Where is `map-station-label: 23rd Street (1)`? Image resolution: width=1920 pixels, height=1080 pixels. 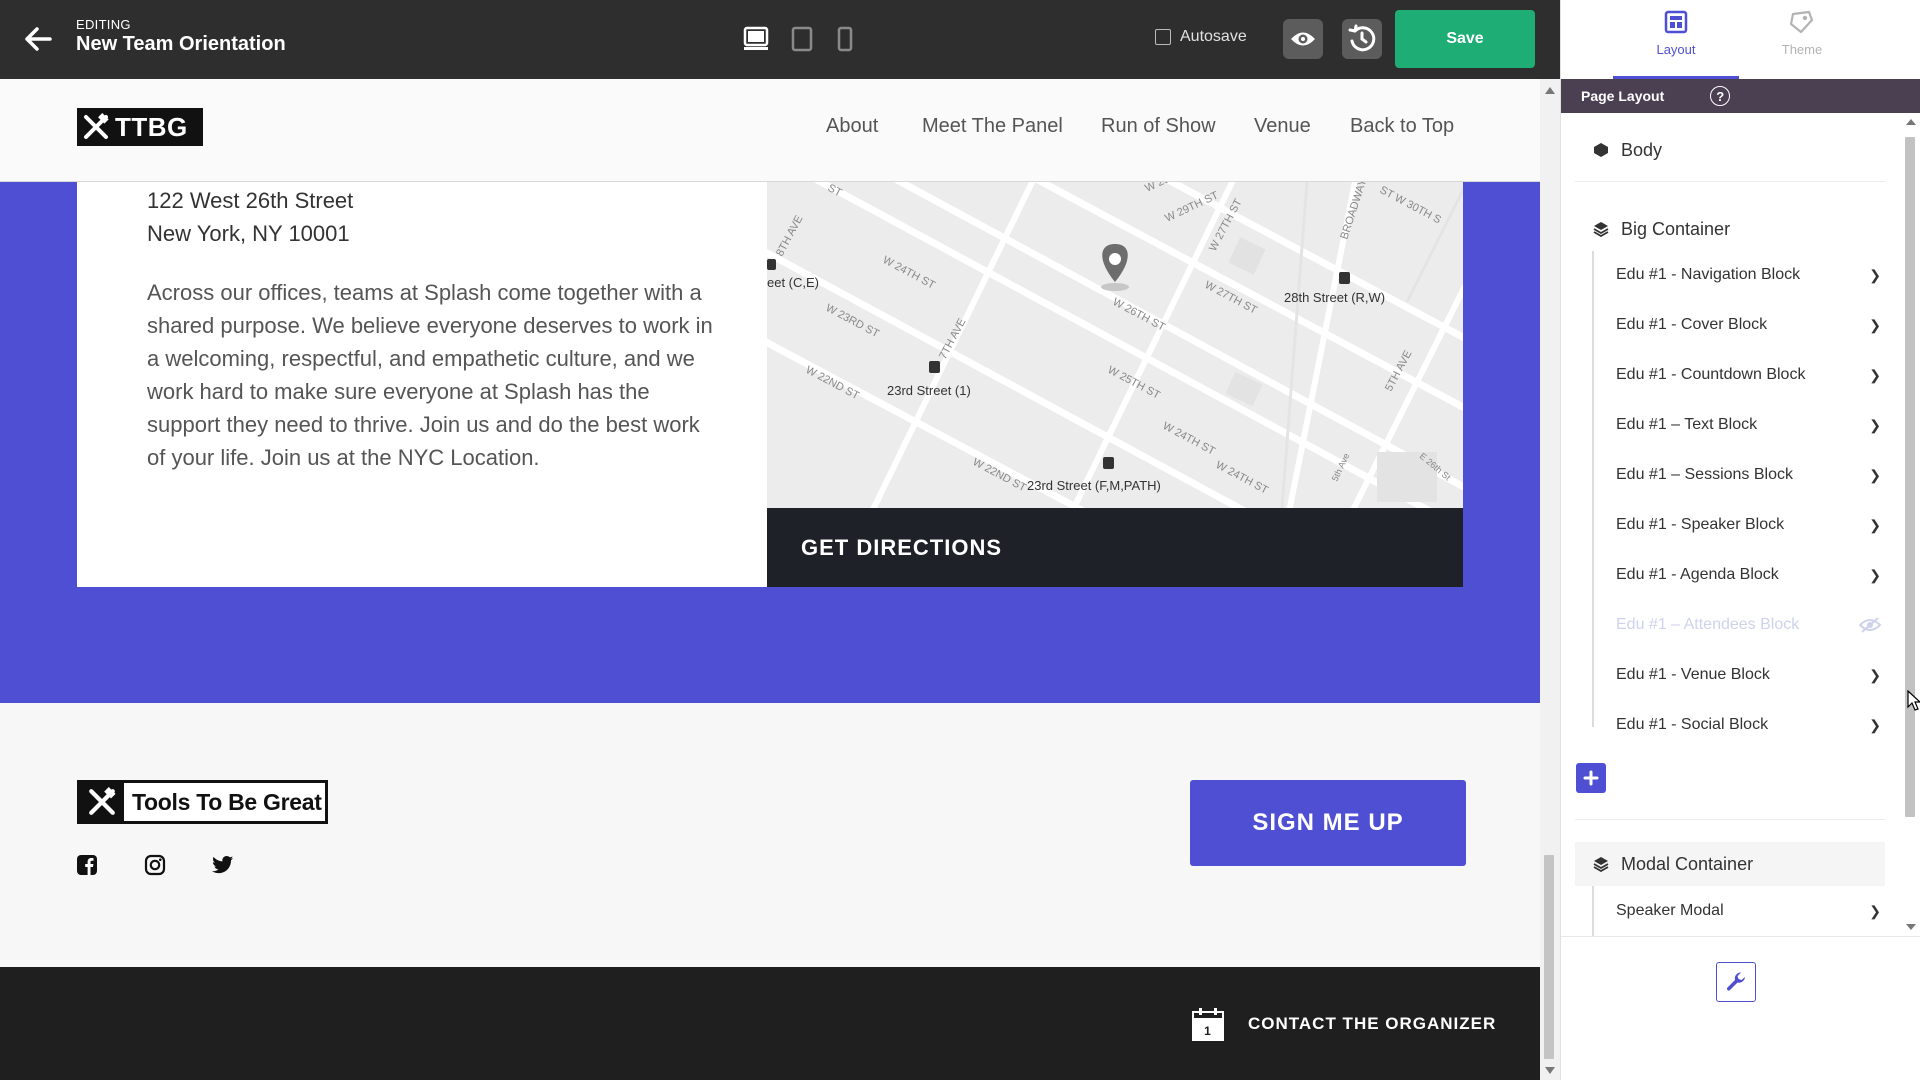
map-station-label: 23rd Street (1) is located at coordinates (929, 390).